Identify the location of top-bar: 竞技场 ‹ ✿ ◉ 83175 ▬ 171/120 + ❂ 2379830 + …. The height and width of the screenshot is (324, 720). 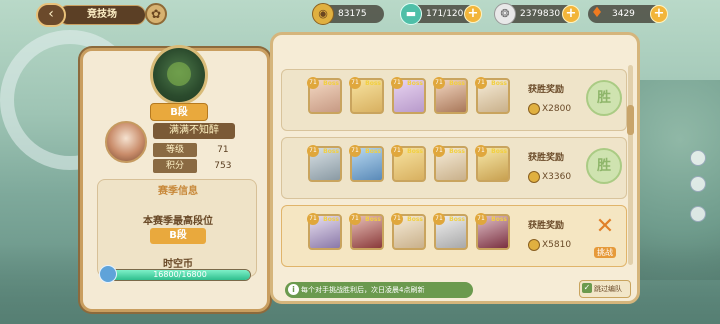
(360, 15).